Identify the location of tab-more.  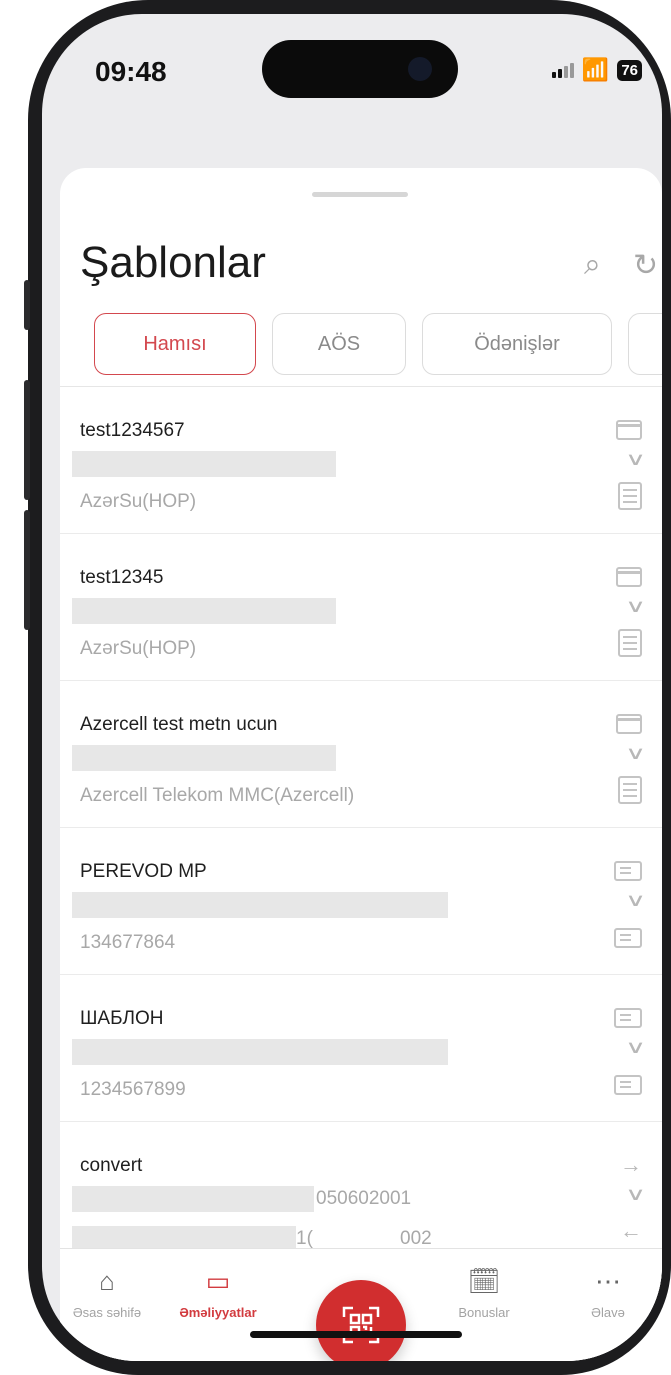
(645, 344).